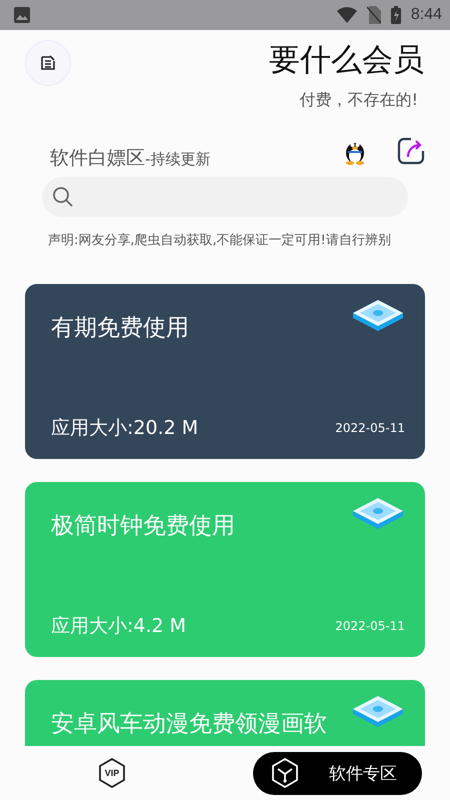  What do you see at coordinates (225, 197) in the screenshot?
I see `search-field` at bounding box center [225, 197].